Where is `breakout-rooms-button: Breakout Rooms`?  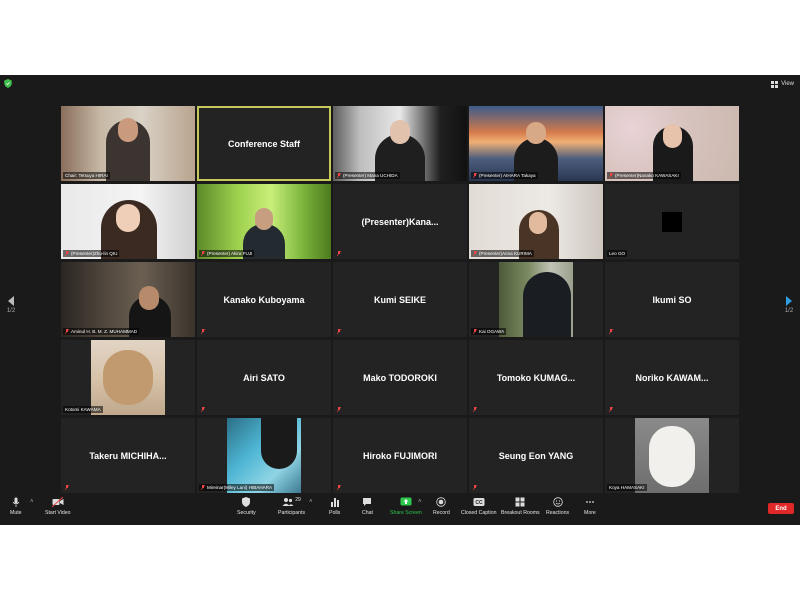
breakout-rooms-button: Breakout Rooms is located at coordinates (520, 506).